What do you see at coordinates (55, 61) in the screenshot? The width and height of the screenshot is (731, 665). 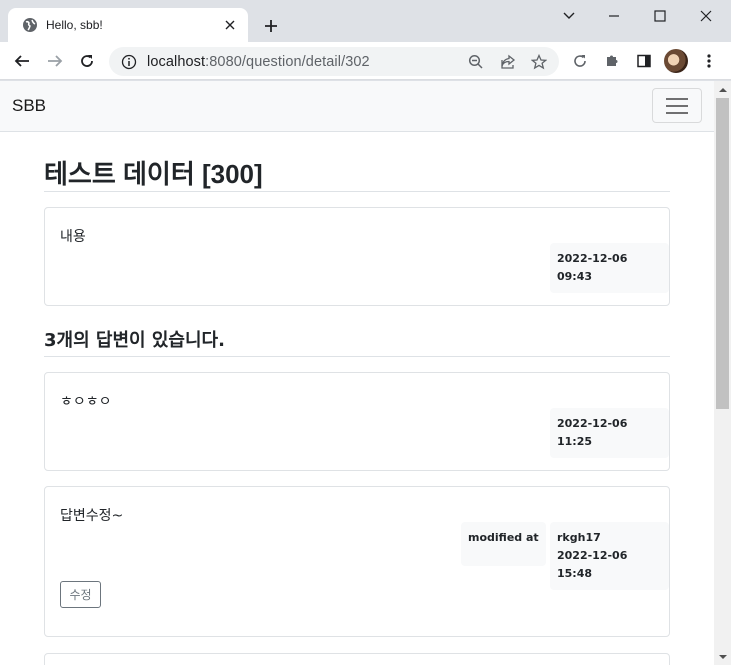 I see `forward-button` at bounding box center [55, 61].